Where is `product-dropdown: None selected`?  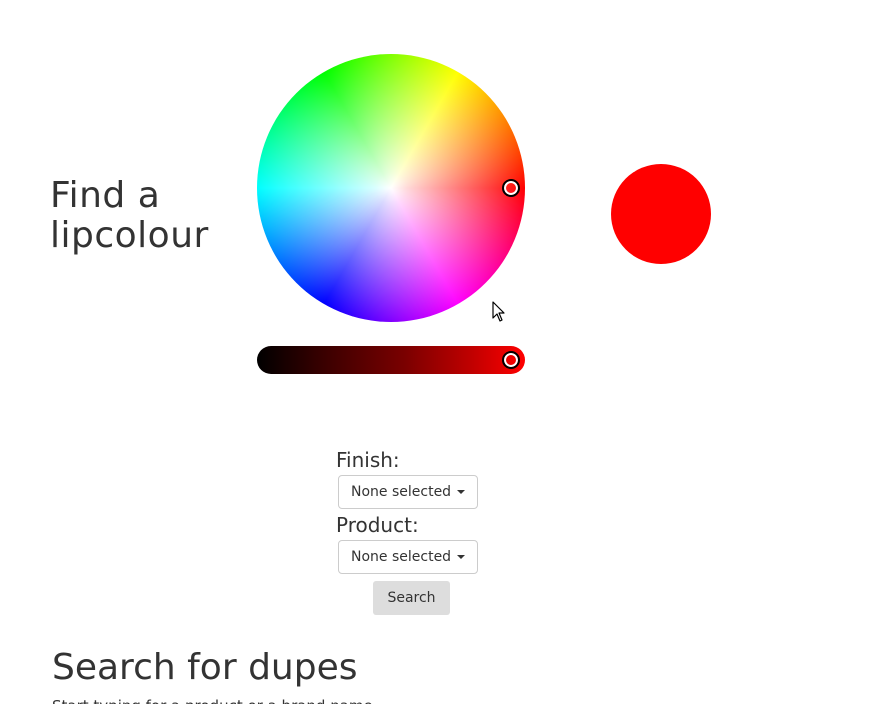 product-dropdown: None selected is located at coordinates (408, 557).